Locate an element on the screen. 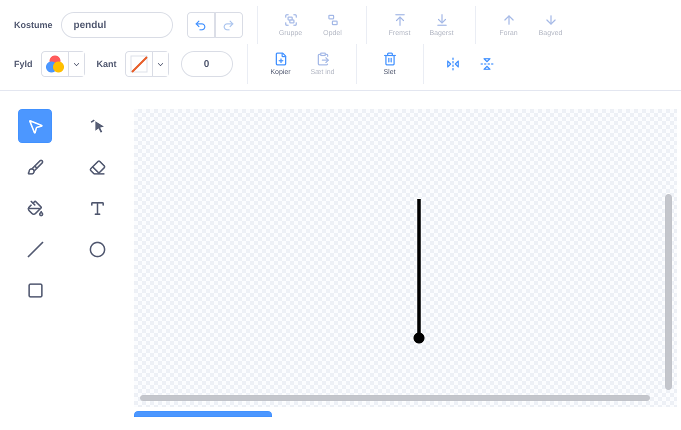  horizontal-scrollbar is located at coordinates (395, 398).